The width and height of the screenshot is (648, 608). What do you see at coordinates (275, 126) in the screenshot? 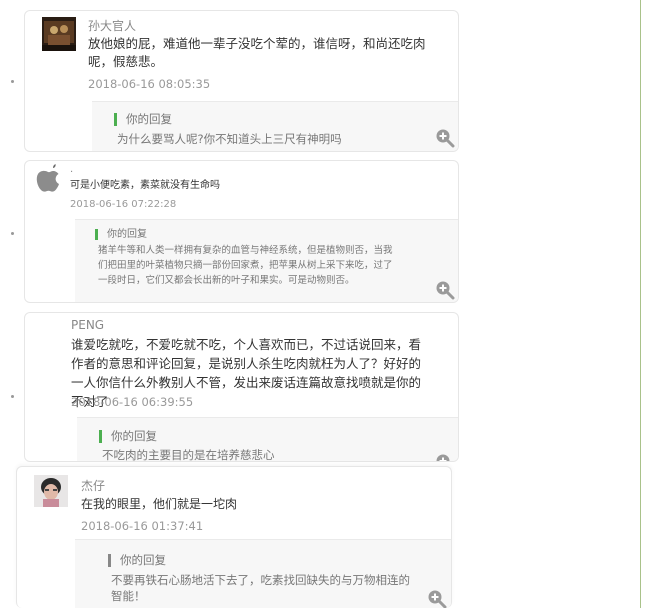
I see `reply-box: 你的回复 为什么要骂人呢?你不知道头上三尺有神明吗` at bounding box center [275, 126].